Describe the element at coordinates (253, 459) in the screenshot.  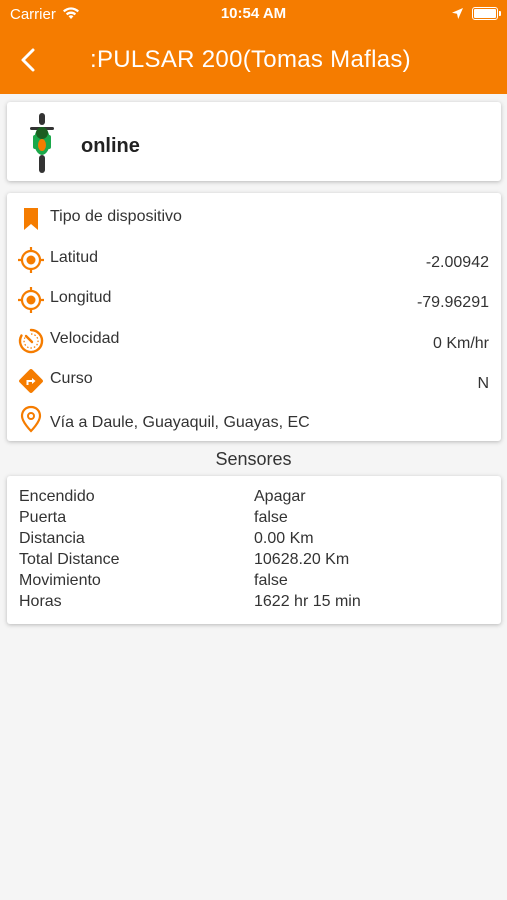
I see `sensors-heading: Sensores` at that location.